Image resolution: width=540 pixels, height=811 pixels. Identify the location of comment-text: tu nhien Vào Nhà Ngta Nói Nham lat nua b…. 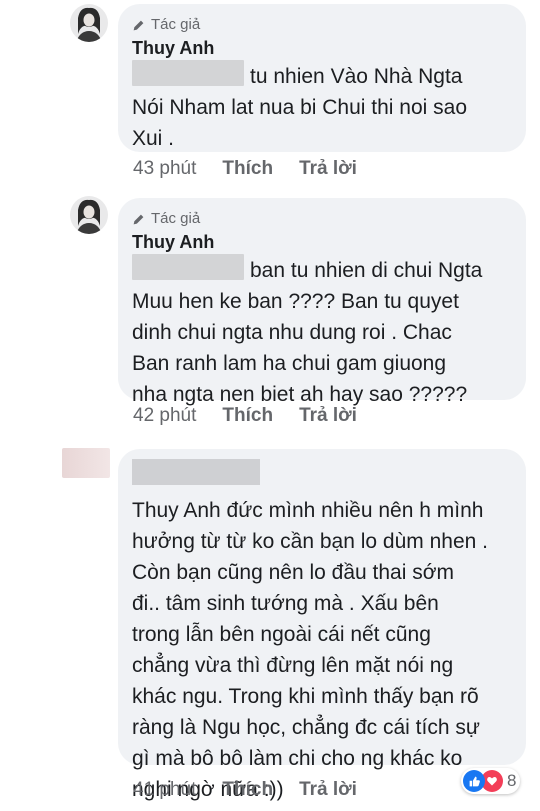
(321, 107).